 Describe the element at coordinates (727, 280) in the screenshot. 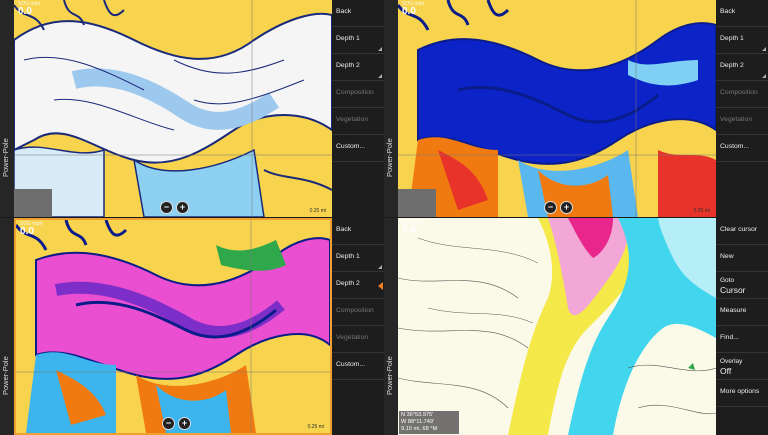

I see `goto-label: Goto` at that location.